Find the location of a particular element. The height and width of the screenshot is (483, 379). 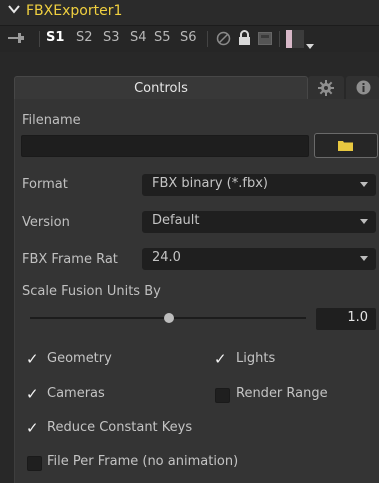

lights-label: Lights is located at coordinates (256, 358).